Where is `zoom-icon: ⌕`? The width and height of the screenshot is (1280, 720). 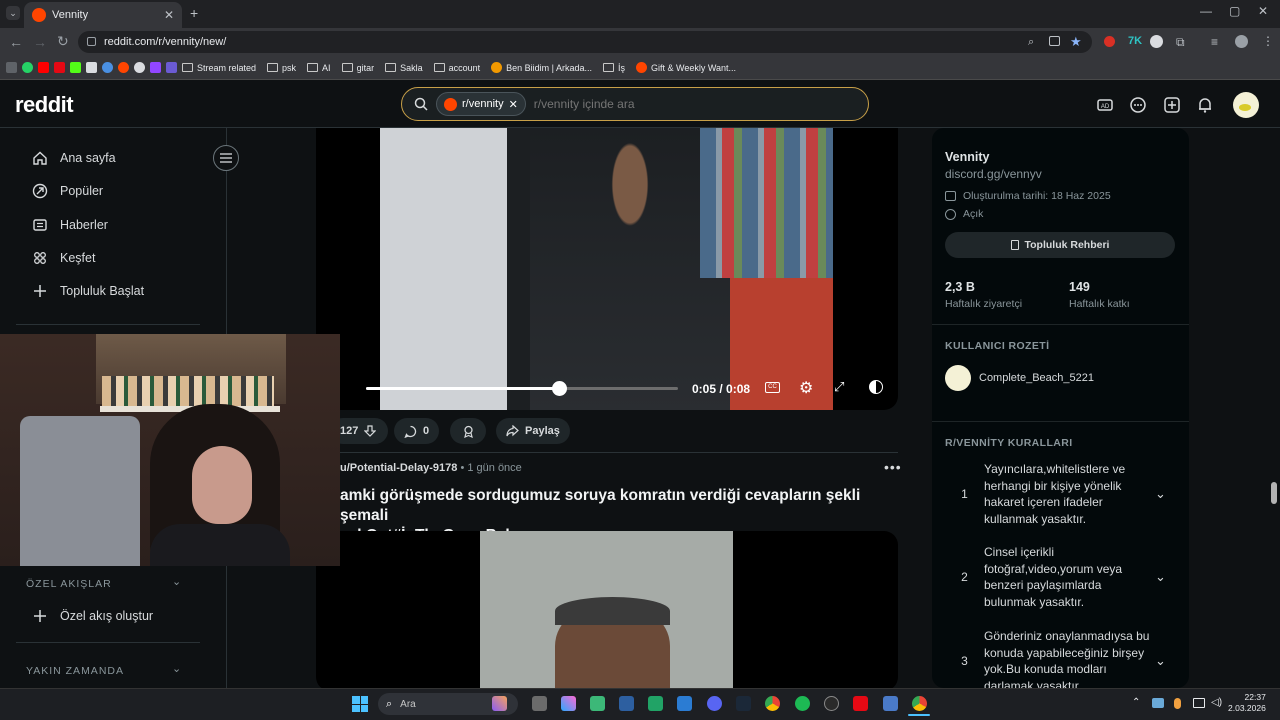 zoom-icon: ⌕ is located at coordinates (1031, 42).